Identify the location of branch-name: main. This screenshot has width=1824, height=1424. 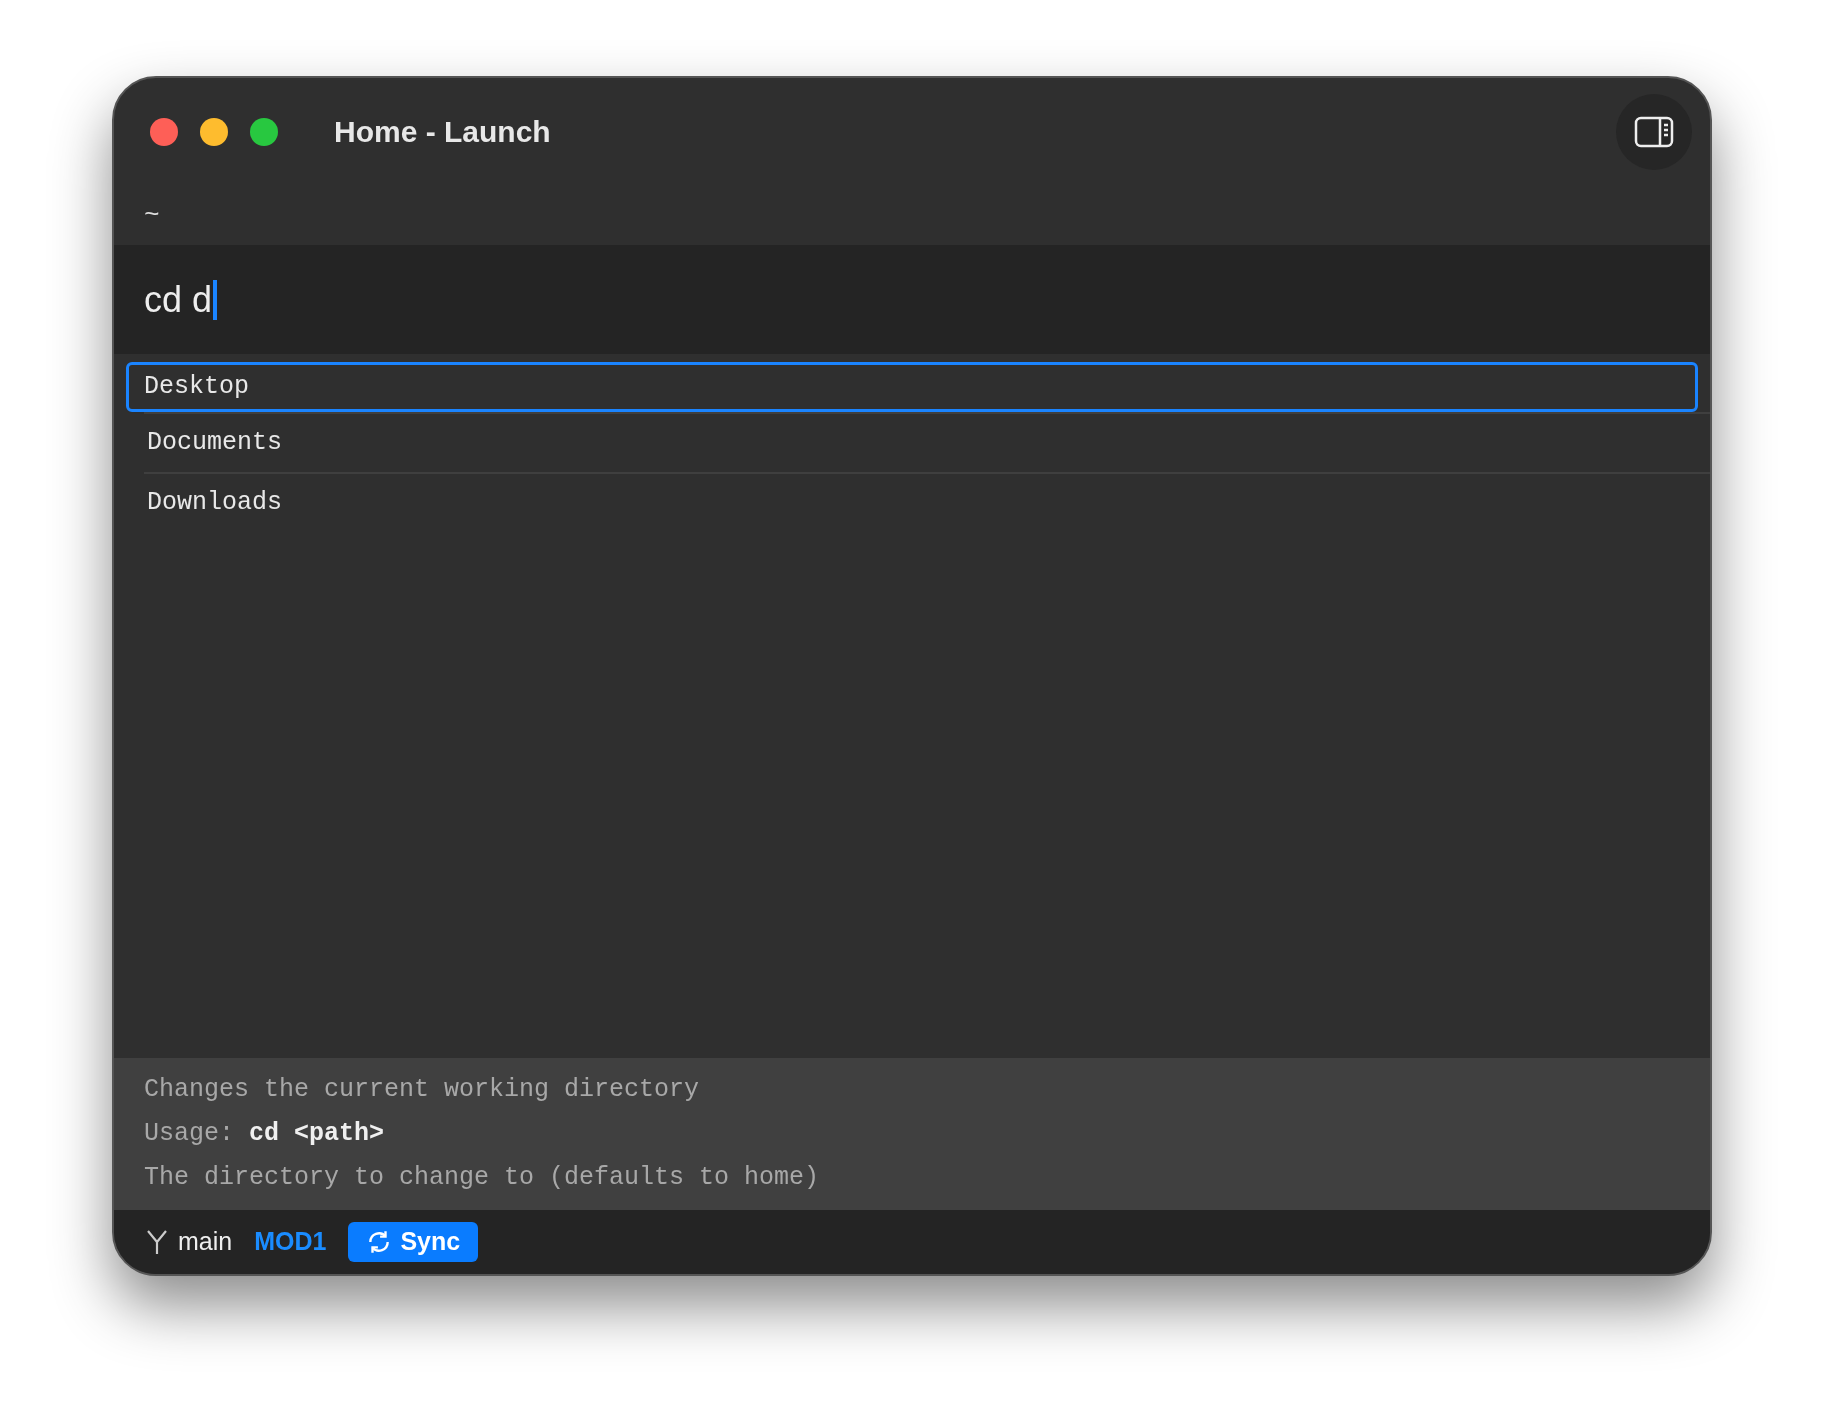
(205, 1242).